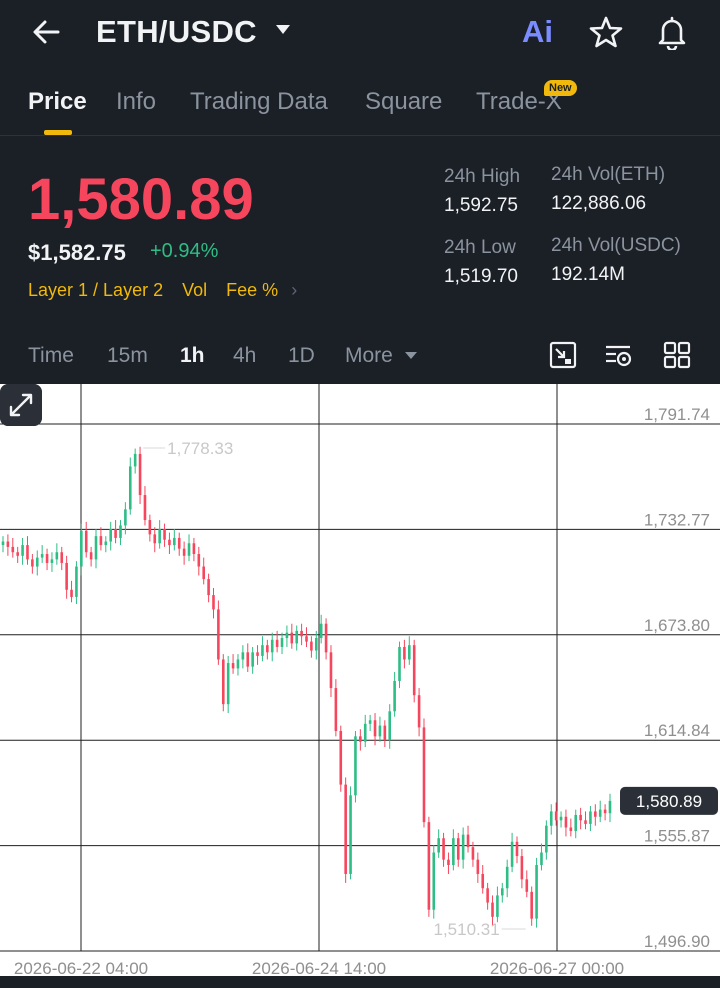 The image size is (720, 988). I want to click on tab-price: Price, so click(57, 102).